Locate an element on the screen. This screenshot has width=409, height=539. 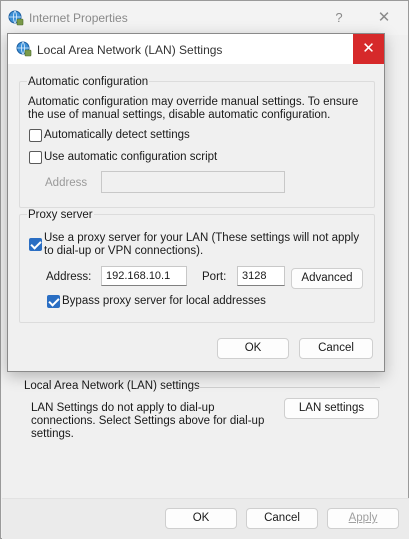
lan-section-heading: Local Area Network (LAN) settings is located at coordinates (112, 386).